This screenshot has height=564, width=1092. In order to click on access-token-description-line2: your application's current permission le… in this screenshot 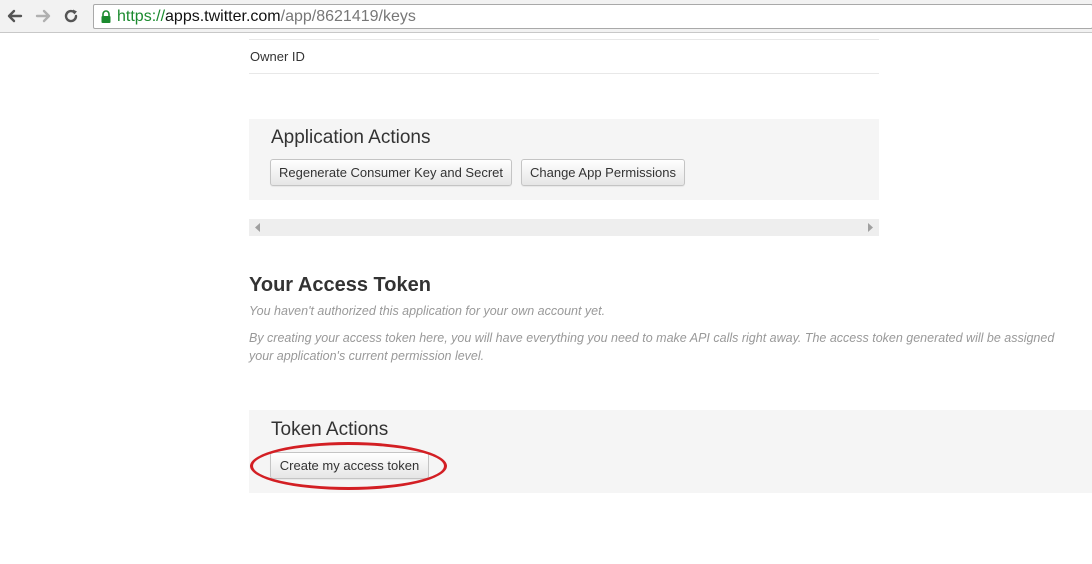, I will do `click(367, 356)`.